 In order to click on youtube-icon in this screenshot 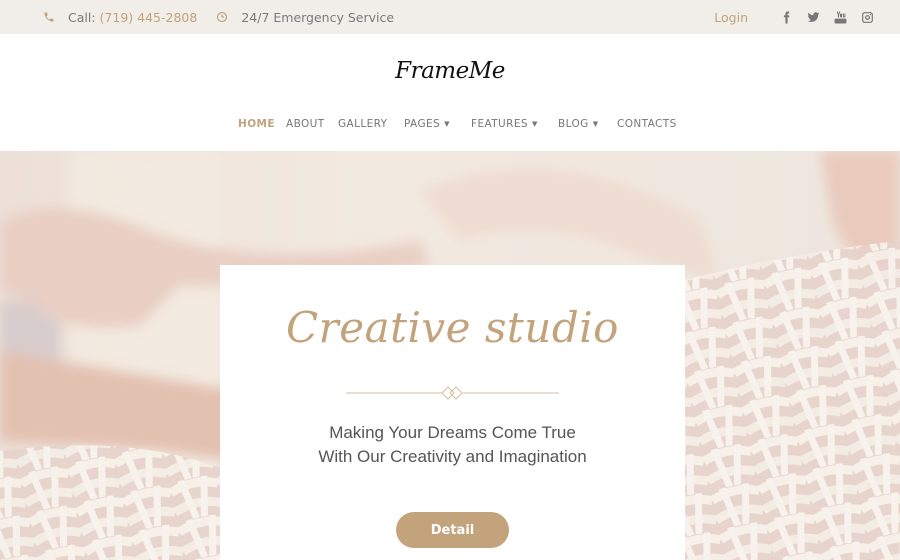, I will do `click(840, 17)`.